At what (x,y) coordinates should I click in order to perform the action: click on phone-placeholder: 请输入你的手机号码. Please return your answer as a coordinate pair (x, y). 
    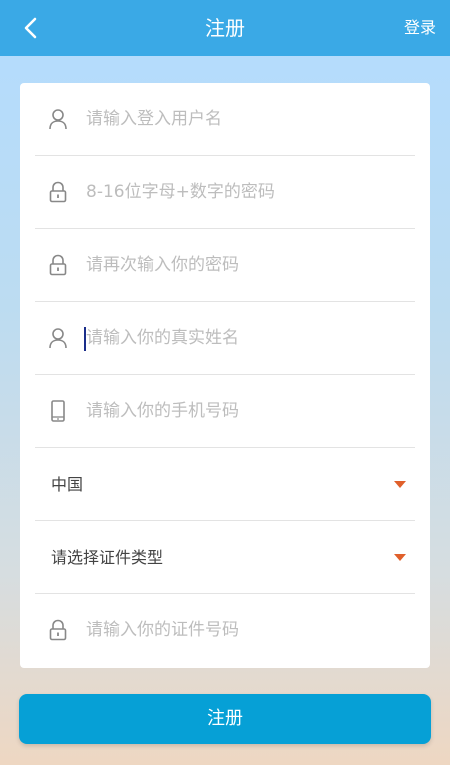
    Looking at the image, I should click on (162, 411).